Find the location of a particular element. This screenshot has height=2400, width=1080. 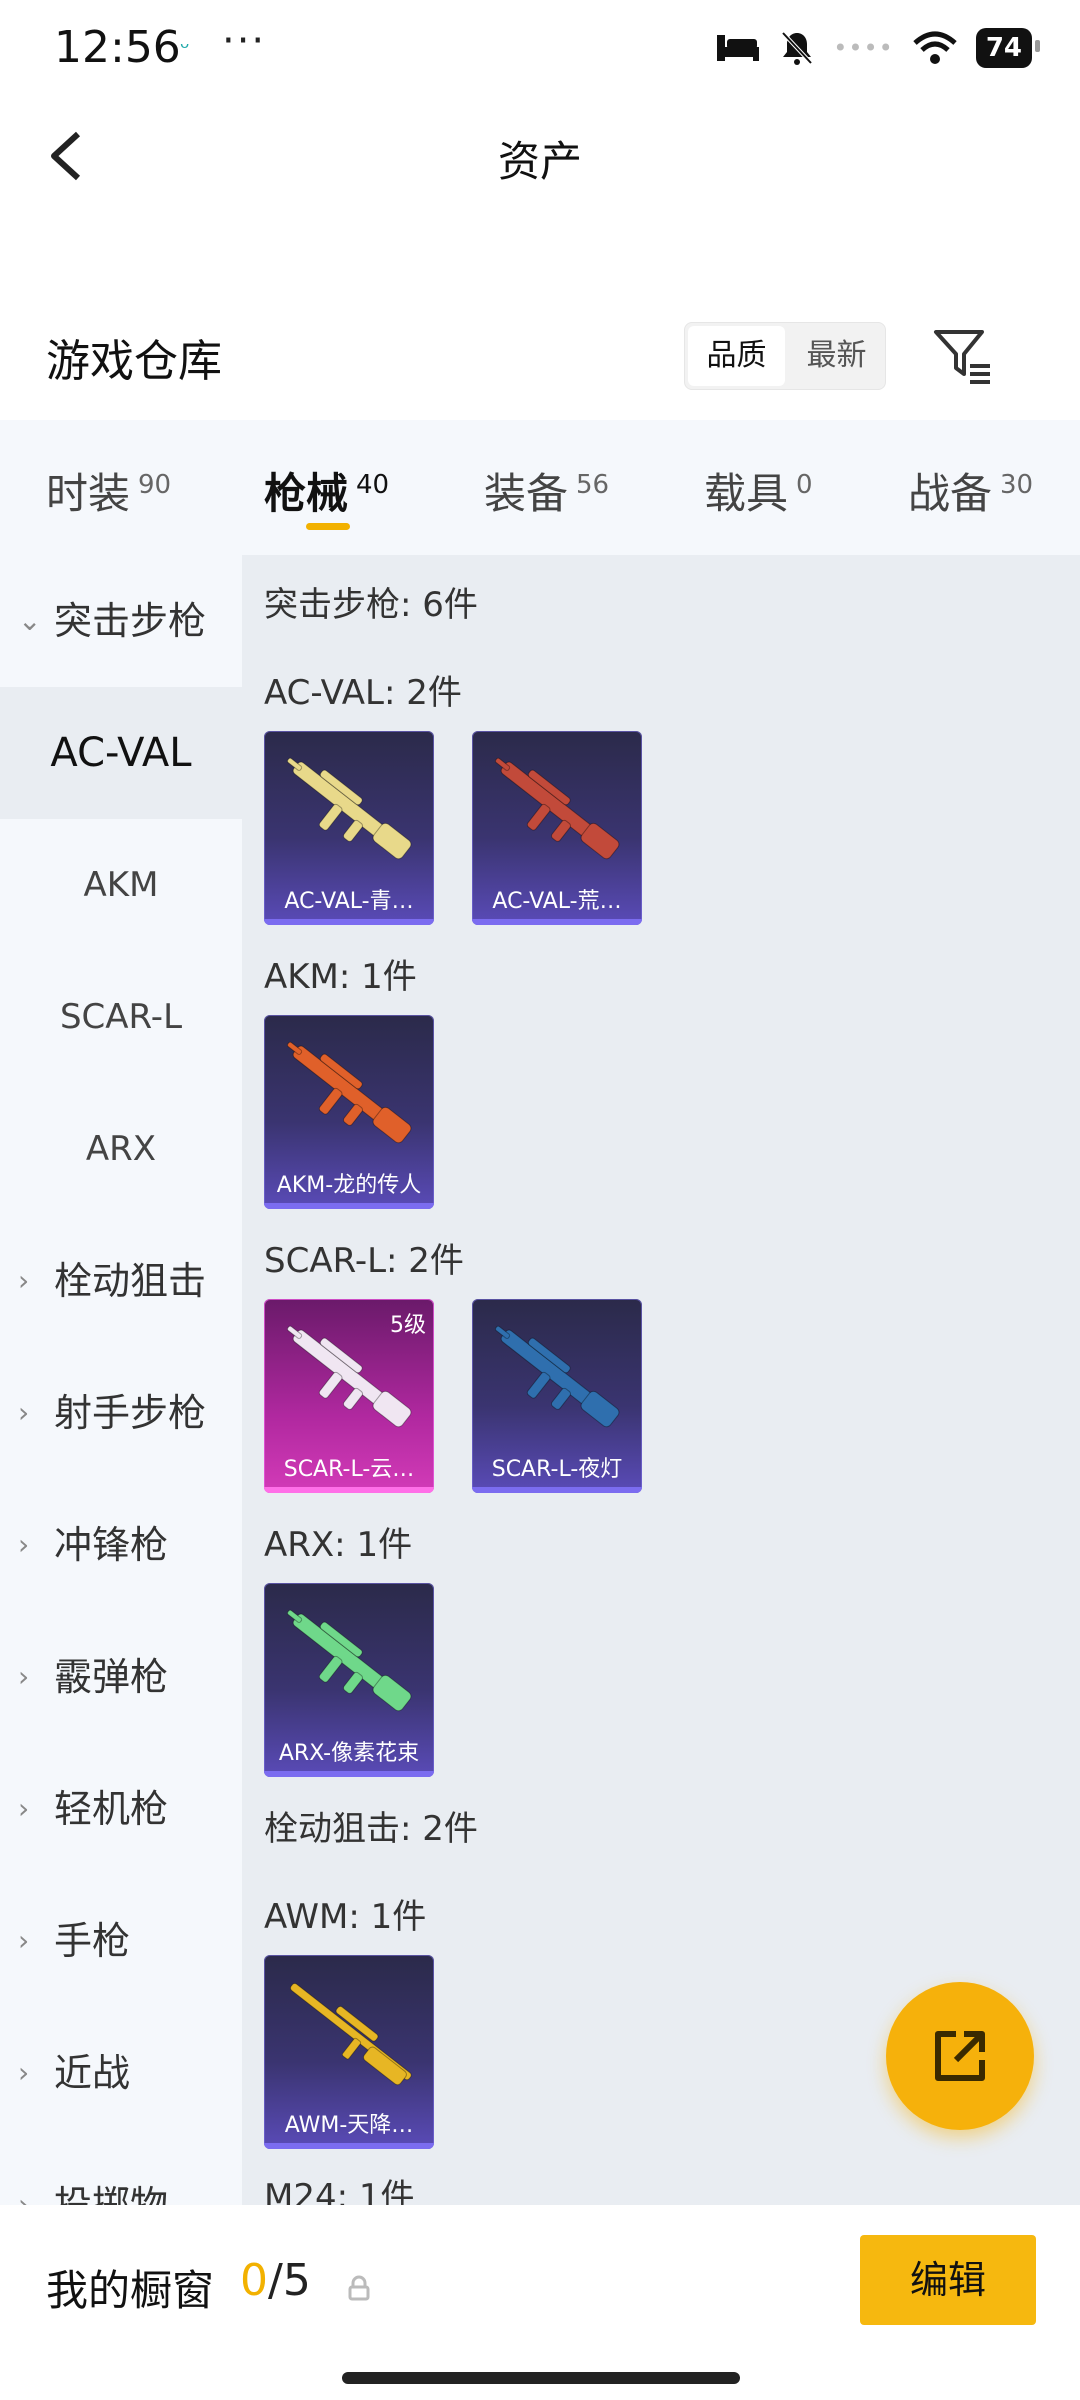

weapon-card-name: ARX-像素花束 is located at coordinates (349, 1753).